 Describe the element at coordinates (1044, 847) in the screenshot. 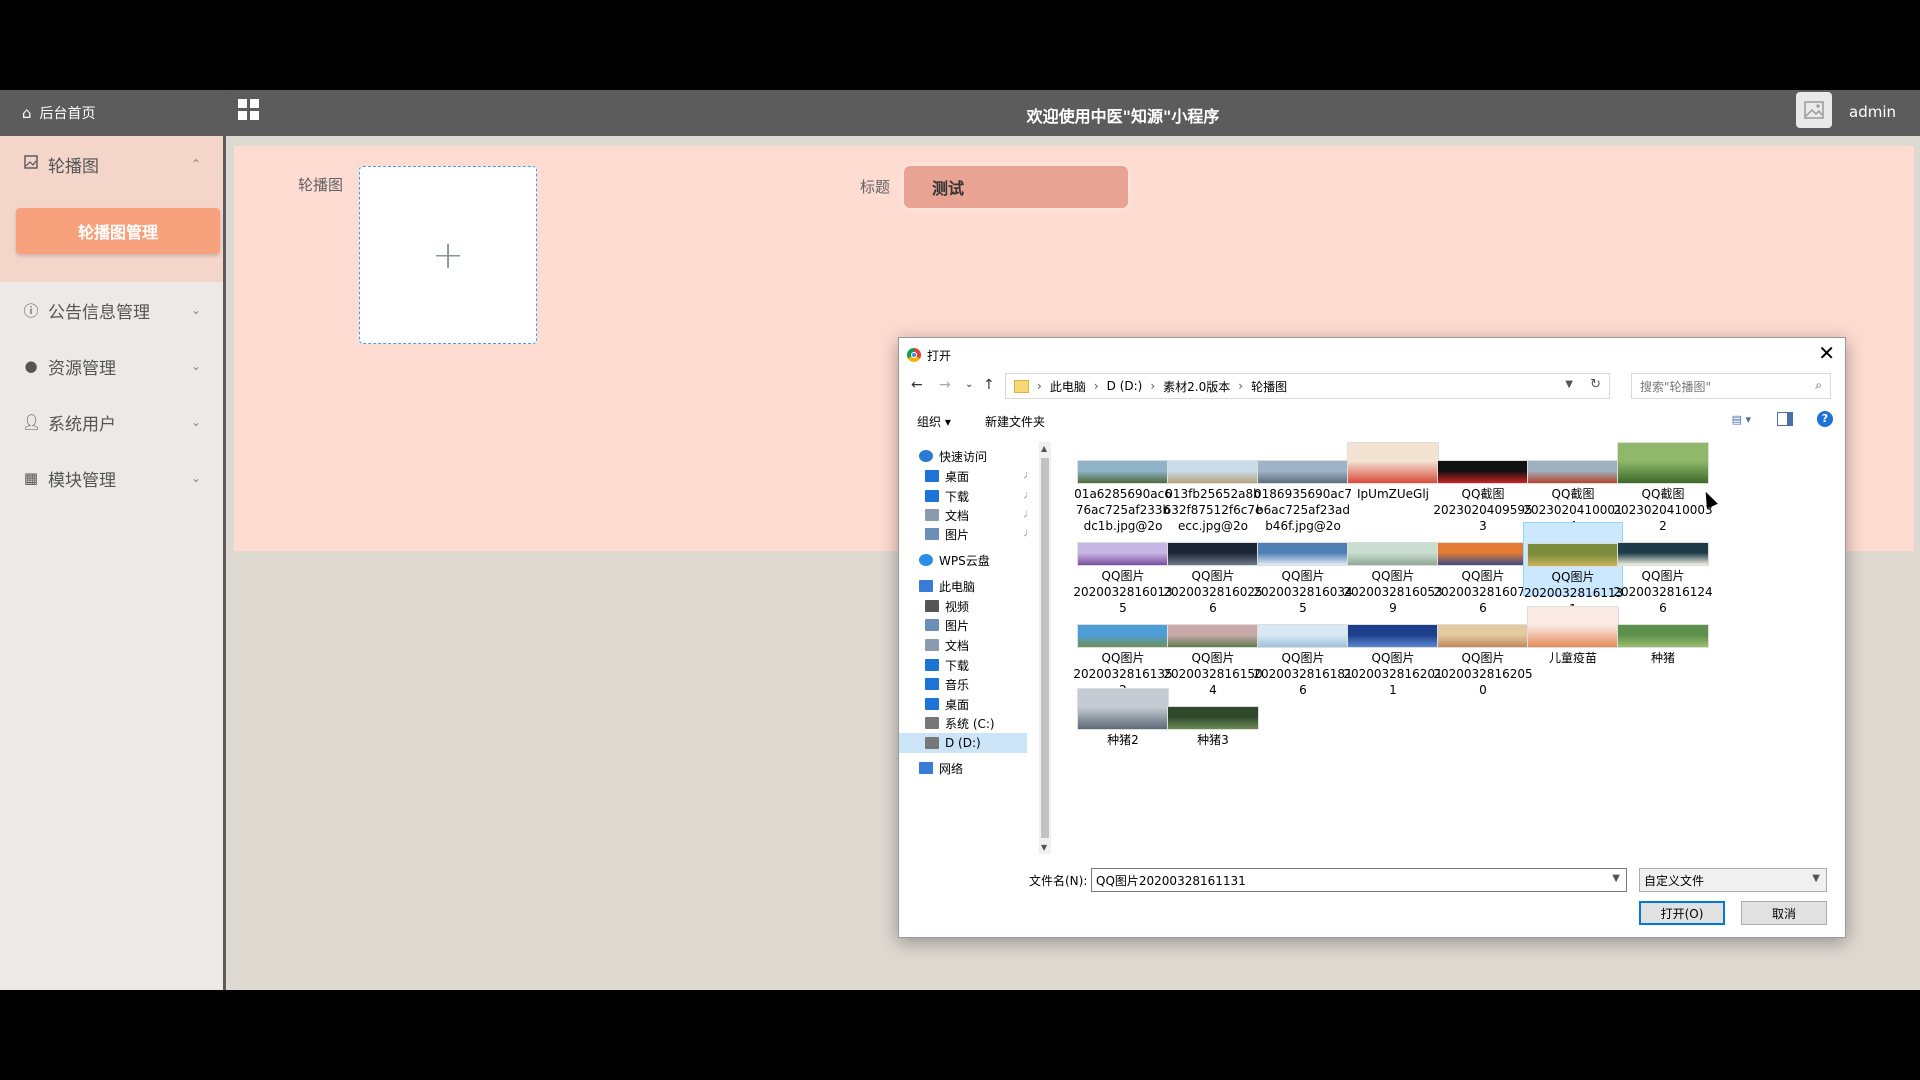

I see `scroll-down-icon: ▼` at that location.